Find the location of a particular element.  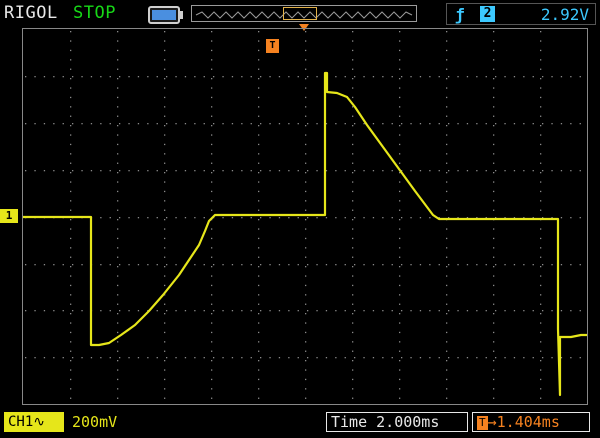

channel-badge: CH1∿ is located at coordinates (34, 422).